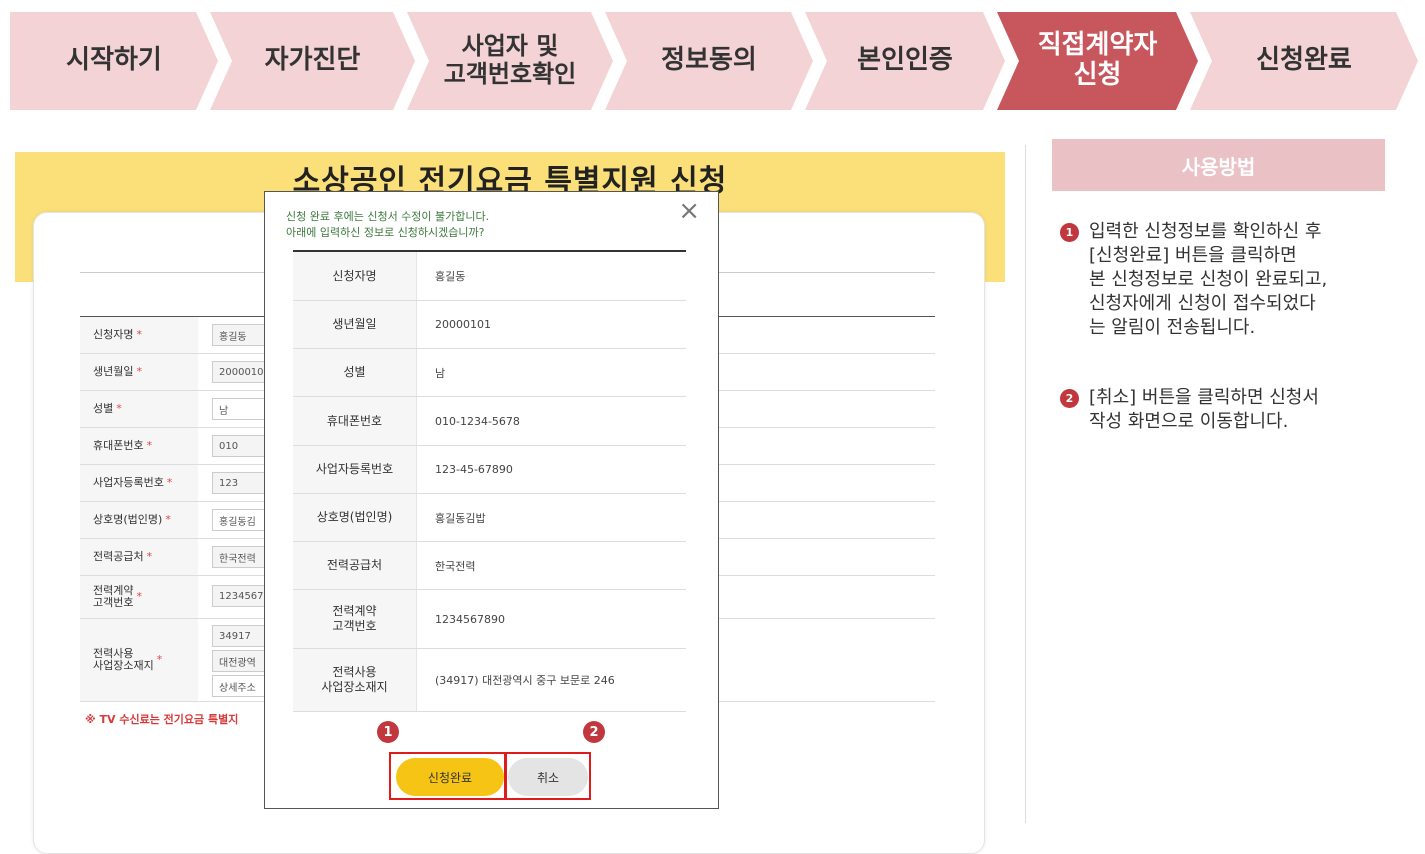 This screenshot has height=854, width=1425. What do you see at coordinates (242, 686) in the screenshot?
I see `address-detail-input: 상세주소` at bounding box center [242, 686].